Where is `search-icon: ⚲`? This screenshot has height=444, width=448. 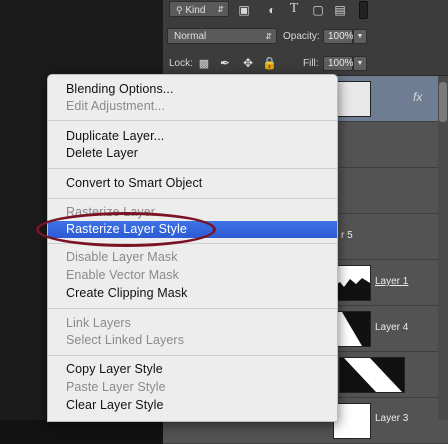 search-icon: ⚲ is located at coordinates (179, 10).